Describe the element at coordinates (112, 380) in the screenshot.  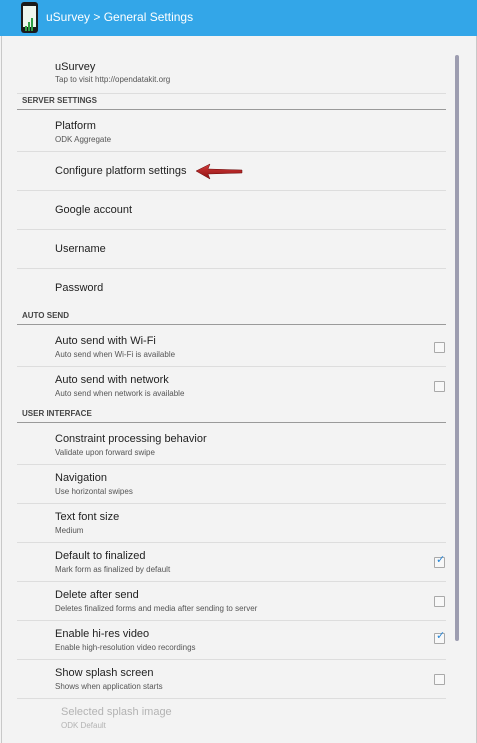
I see `pref-title: Auto send with network` at that location.